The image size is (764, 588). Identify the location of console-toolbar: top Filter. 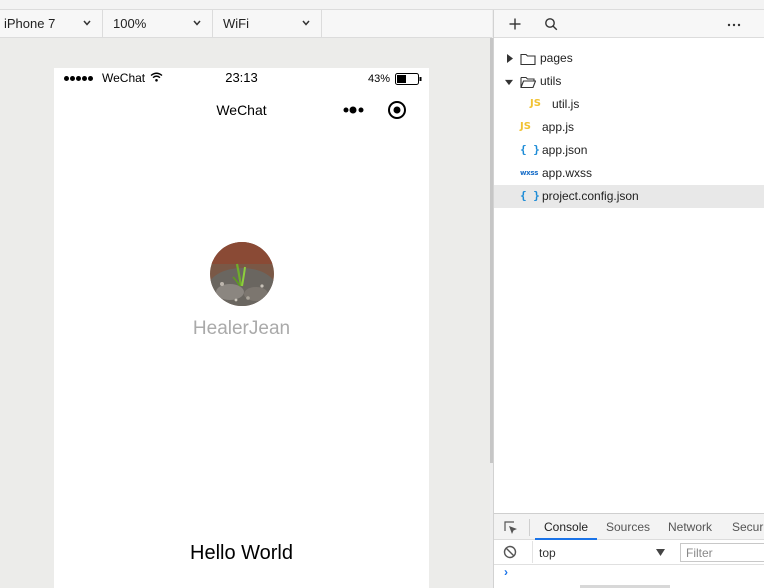
(629, 552).